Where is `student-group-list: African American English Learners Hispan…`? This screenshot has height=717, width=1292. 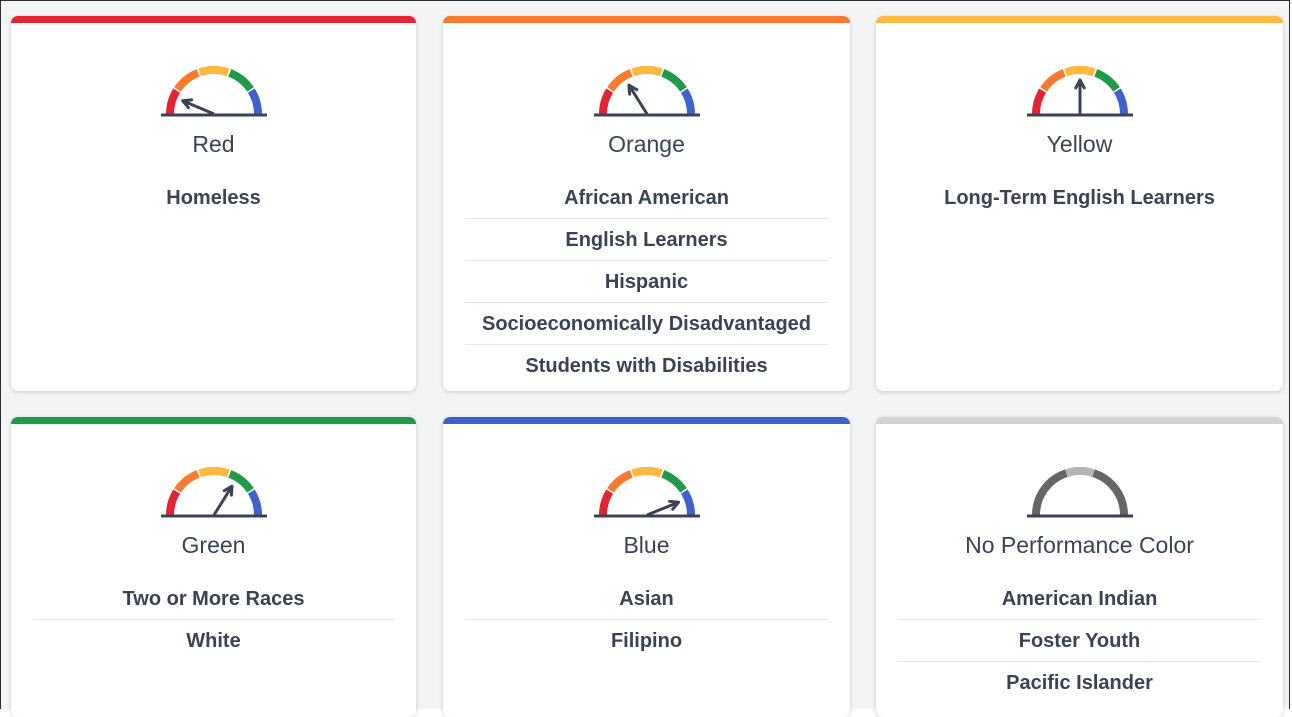 student-group-list: African American English Learners Hispan… is located at coordinates (646, 281).